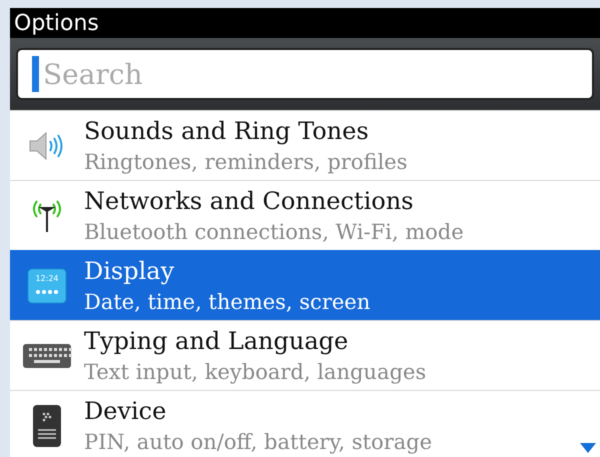 Image resolution: width=600 pixels, height=457 pixels. Describe the element at coordinates (47, 286) in the screenshot. I see `clock-display-icon: 12:24` at that location.